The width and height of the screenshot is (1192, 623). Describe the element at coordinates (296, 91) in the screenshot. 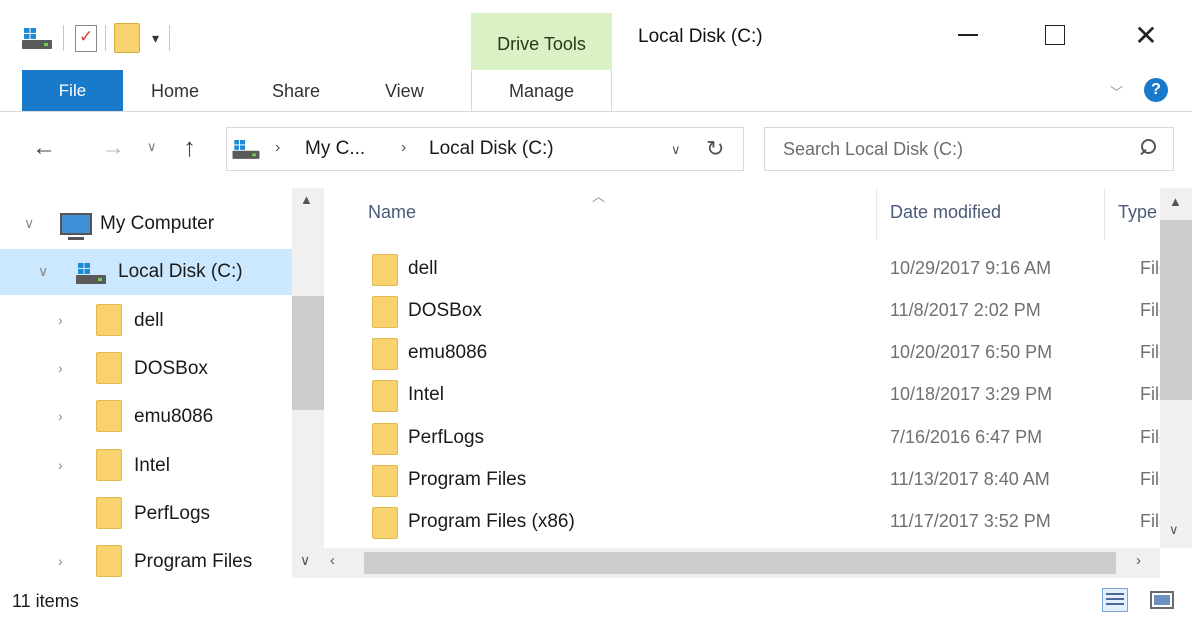

I see `tab-share: Share` at that location.